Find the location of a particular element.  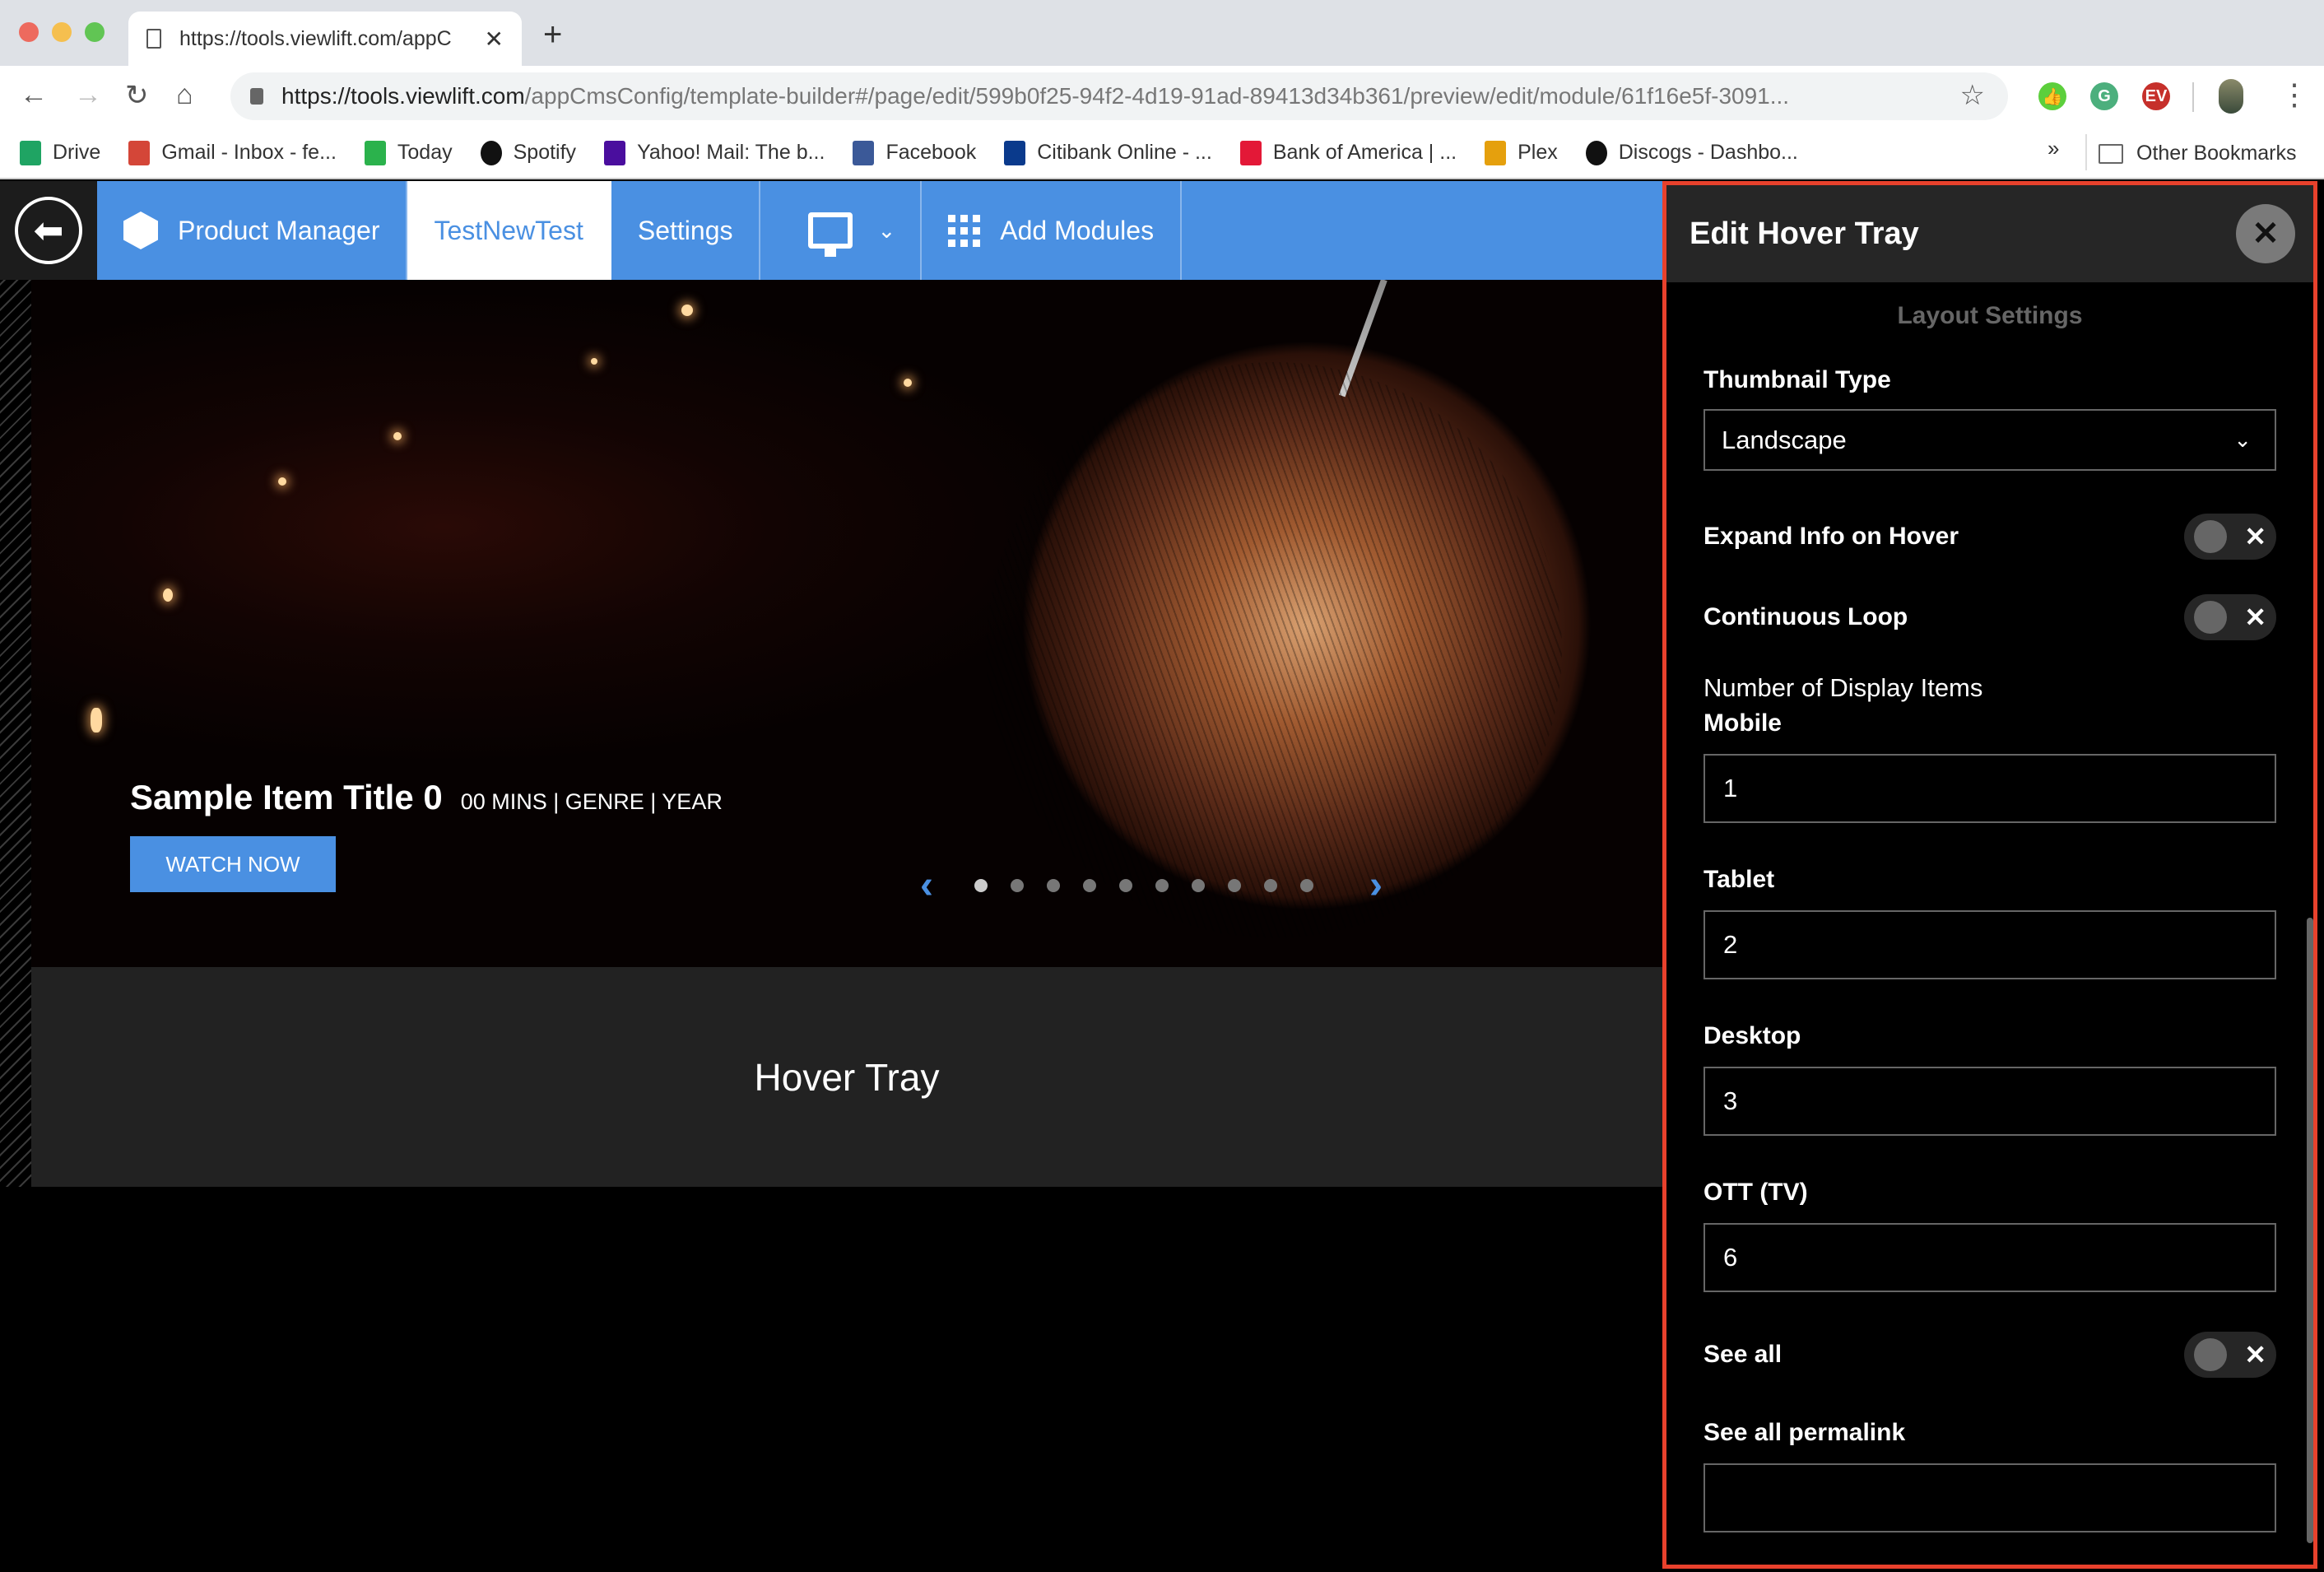

hover-tray-module: Hover Tray is located at coordinates (846, 1077).